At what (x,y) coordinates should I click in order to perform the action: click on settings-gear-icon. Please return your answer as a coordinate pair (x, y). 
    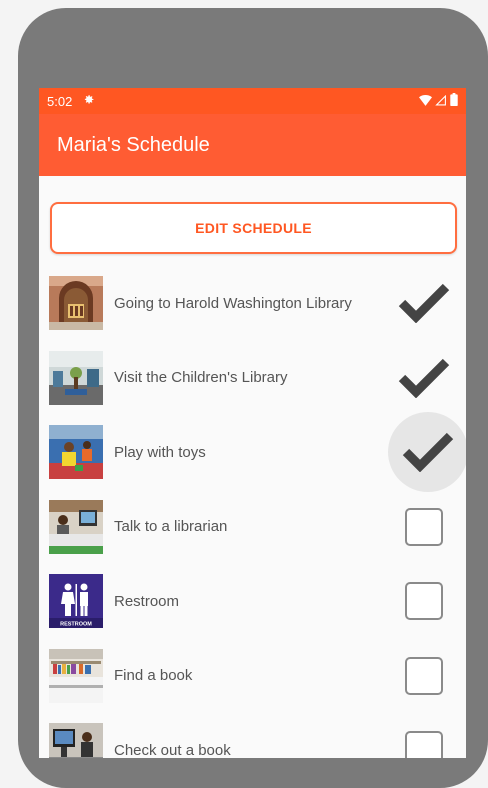
    Looking at the image, I should click on (88, 101).